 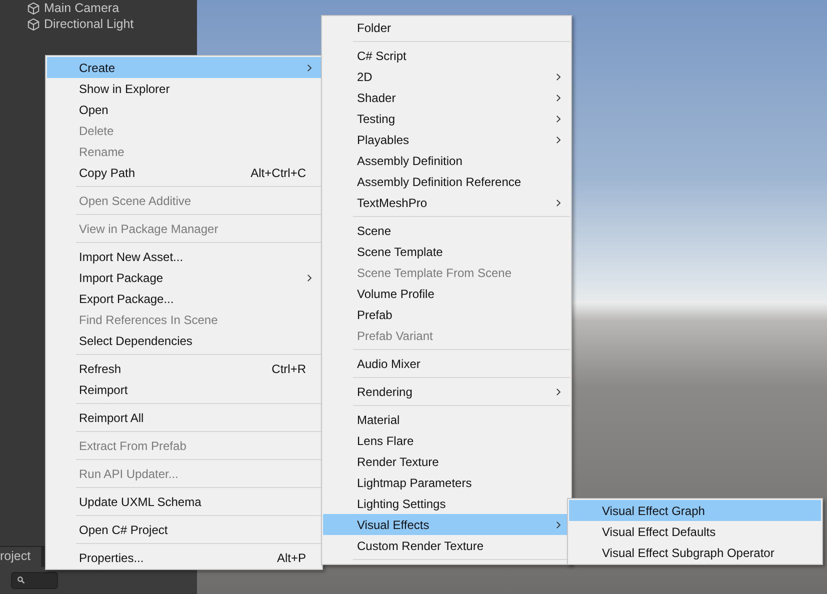 What do you see at coordinates (446, 524) in the screenshot?
I see `menu-item: Visual Effects` at bounding box center [446, 524].